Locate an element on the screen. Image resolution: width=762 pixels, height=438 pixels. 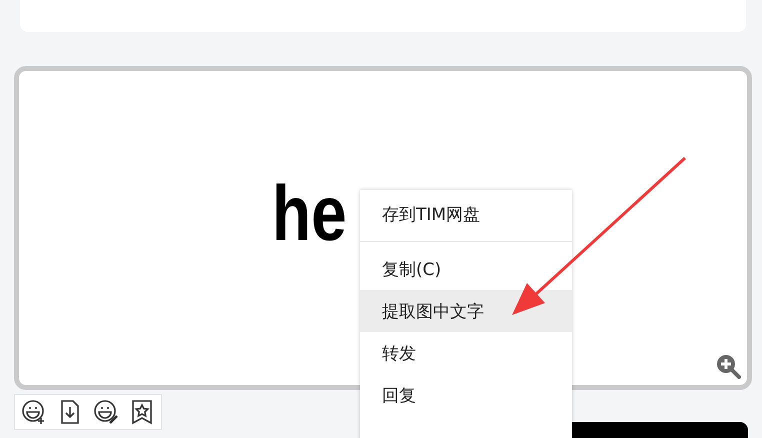
menu-item: 复制(C) is located at coordinates (466, 269).